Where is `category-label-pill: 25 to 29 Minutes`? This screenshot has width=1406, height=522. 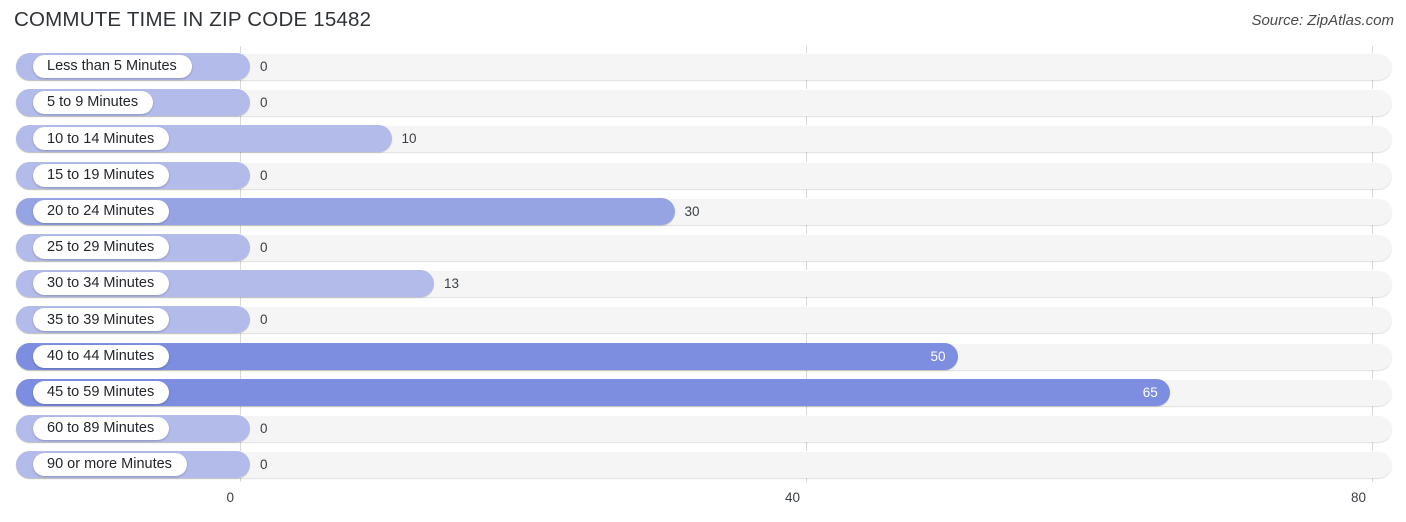
category-label-pill: 25 to 29 Minutes is located at coordinates (101, 247).